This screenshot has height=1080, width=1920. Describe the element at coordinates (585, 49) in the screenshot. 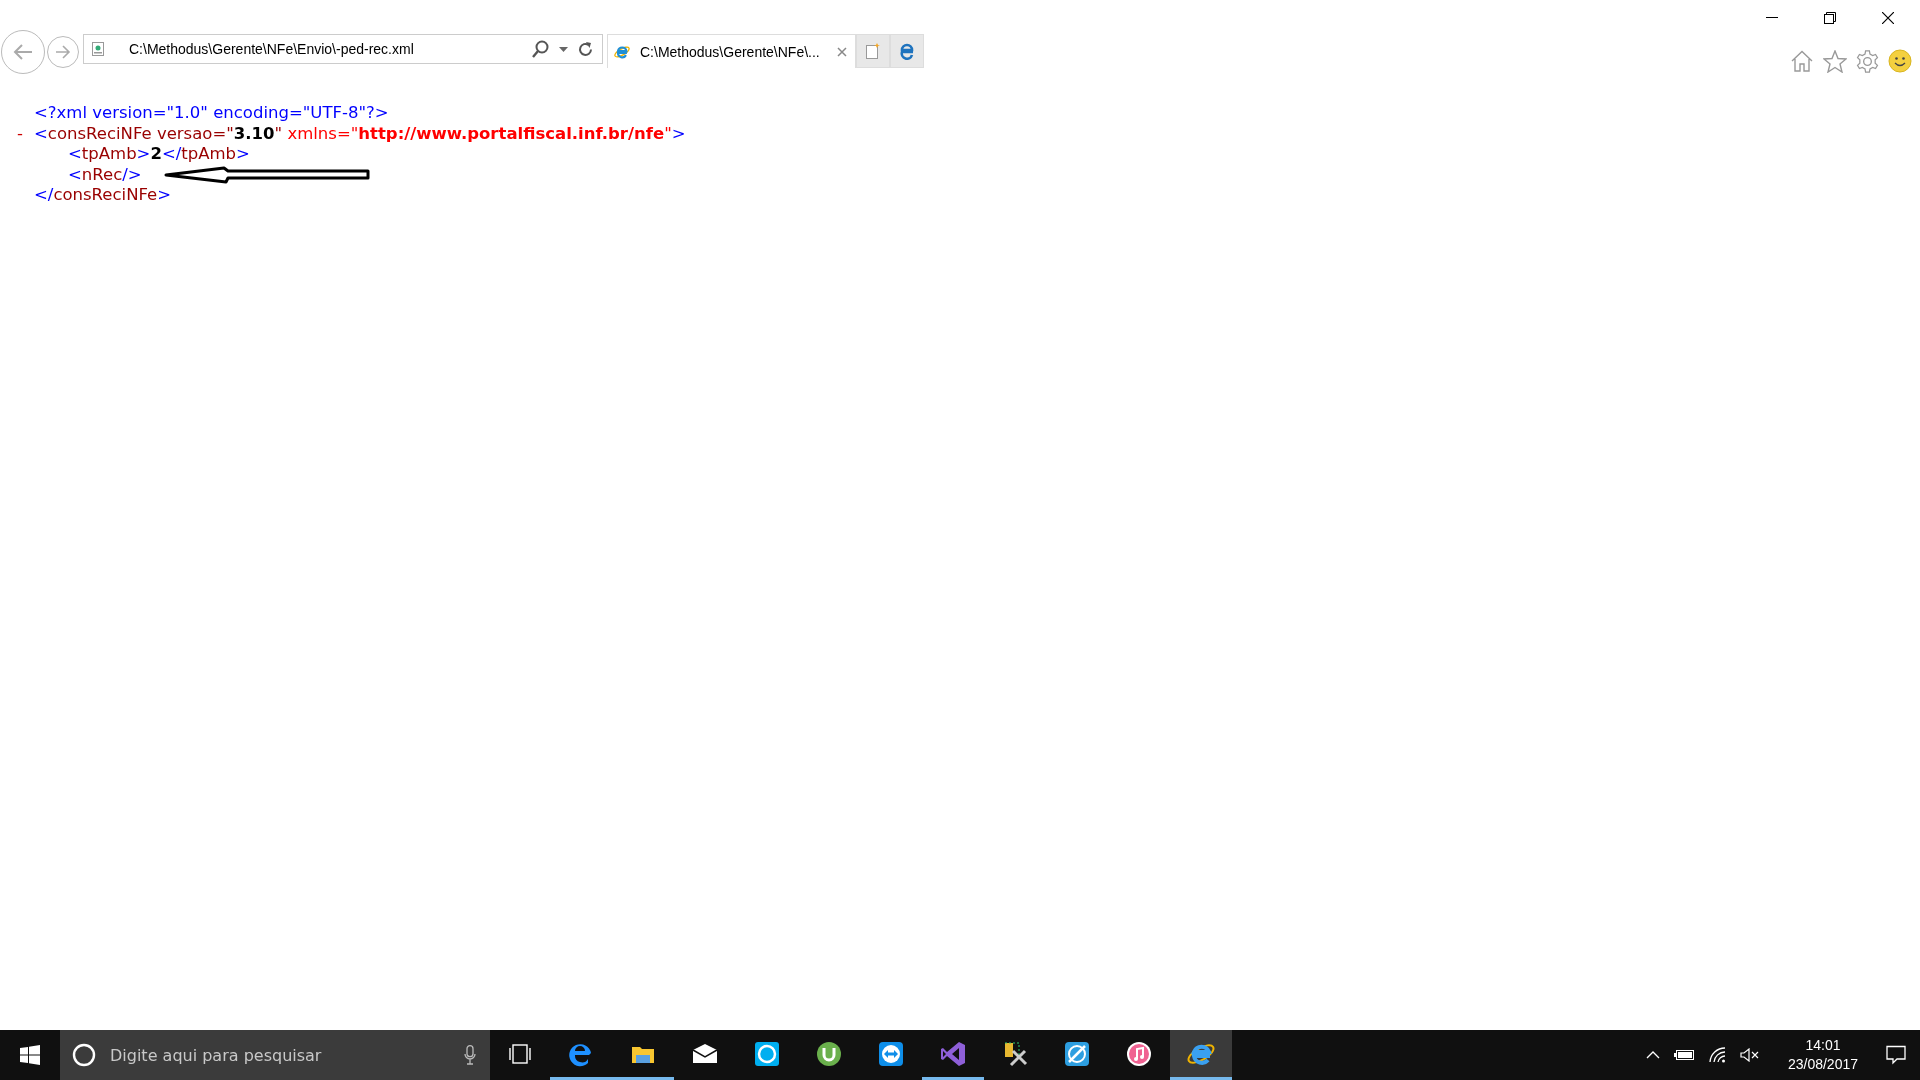

I see `refresh-icon` at that location.